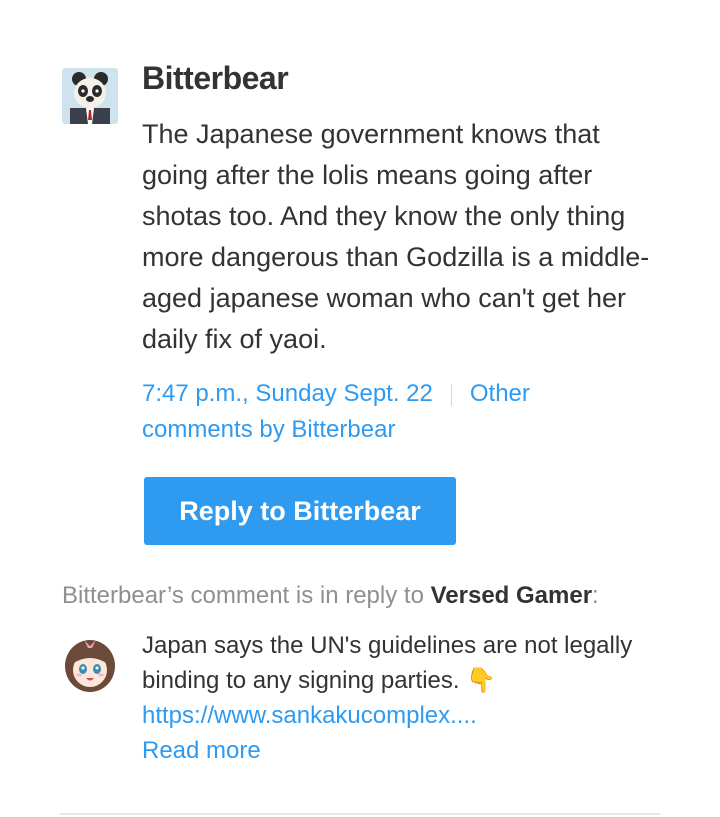 The height and width of the screenshot is (817, 720). I want to click on panda-avatar-icon, so click(90, 96).